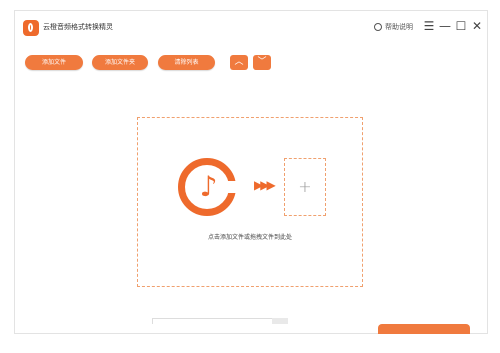  I want to click on convert-button, so click(424, 329).